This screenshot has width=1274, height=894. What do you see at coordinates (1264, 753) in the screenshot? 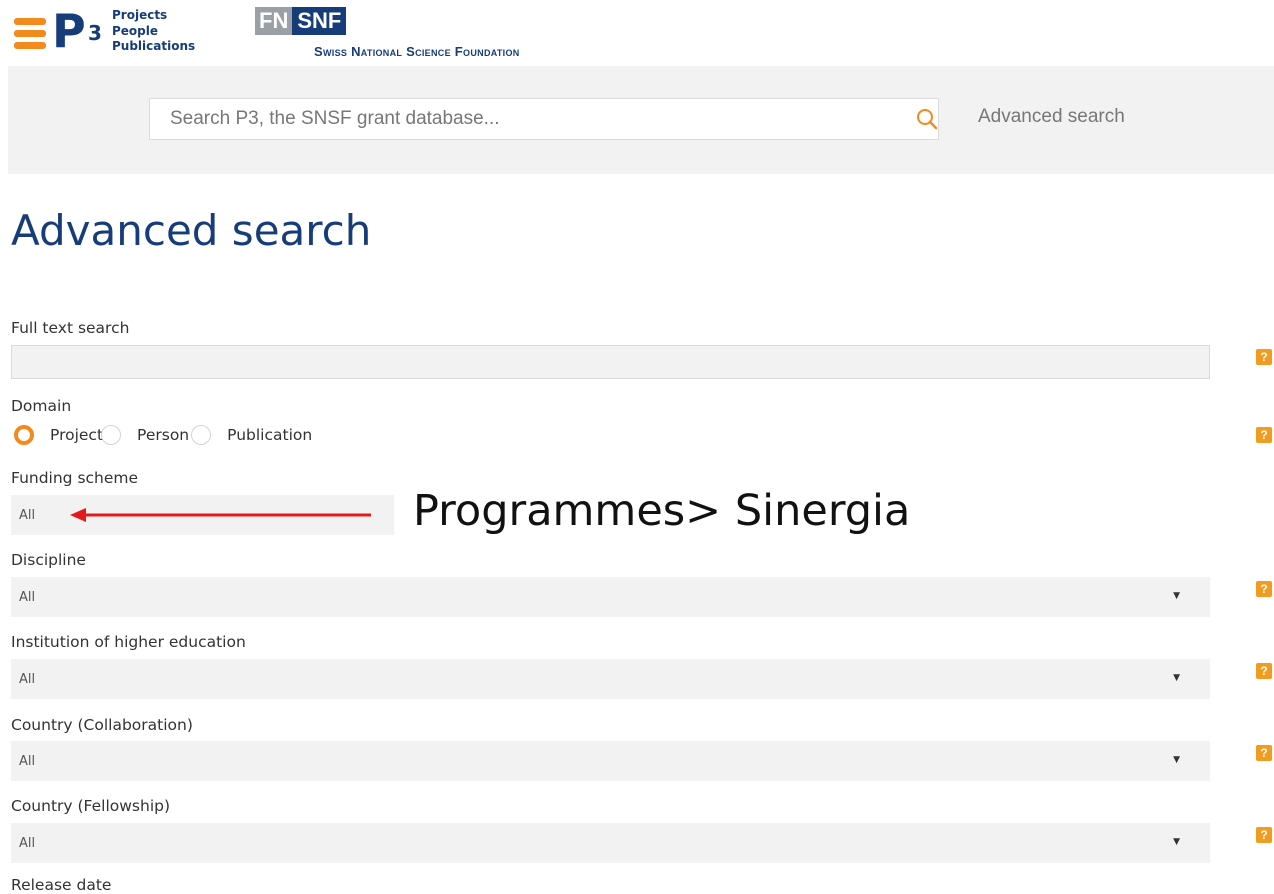
I see `help-icon-country-collaboration: ?` at bounding box center [1264, 753].